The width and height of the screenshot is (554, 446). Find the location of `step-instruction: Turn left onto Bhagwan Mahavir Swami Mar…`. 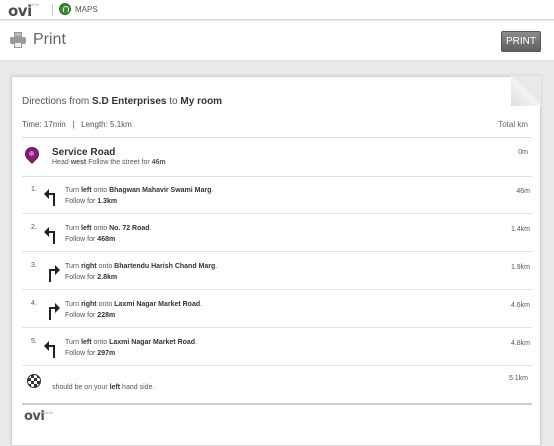

step-instruction: Turn left onto Bhagwan Mahavir Swami Mar… is located at coordinates (139, 190).